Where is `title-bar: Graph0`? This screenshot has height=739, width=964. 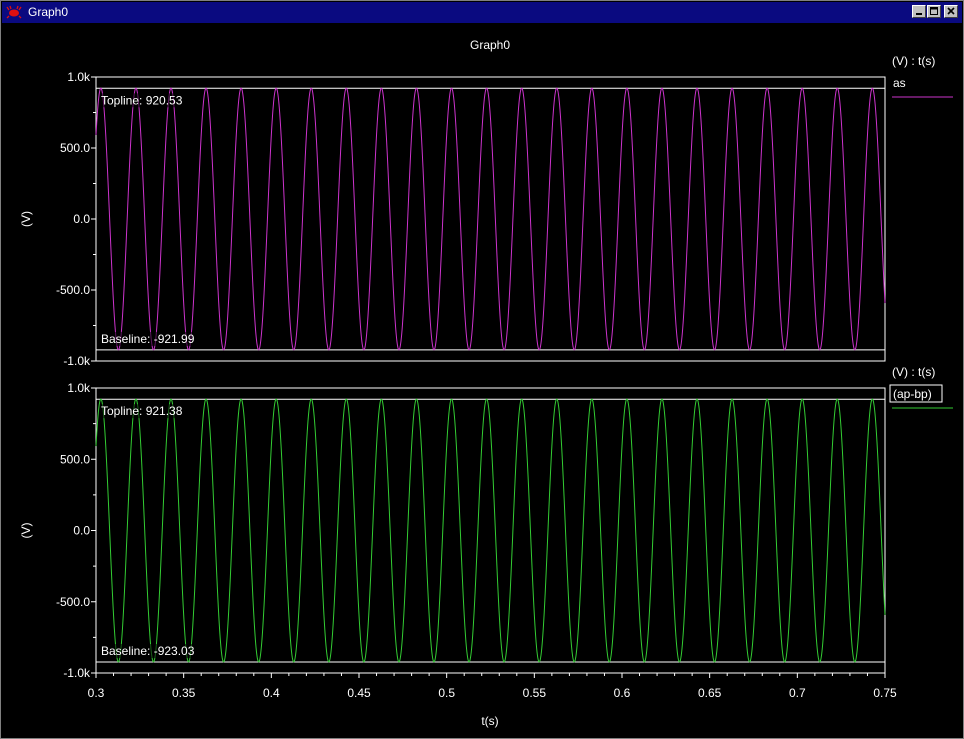 title-bar: Graph0 is located at coordinates (482, 12).